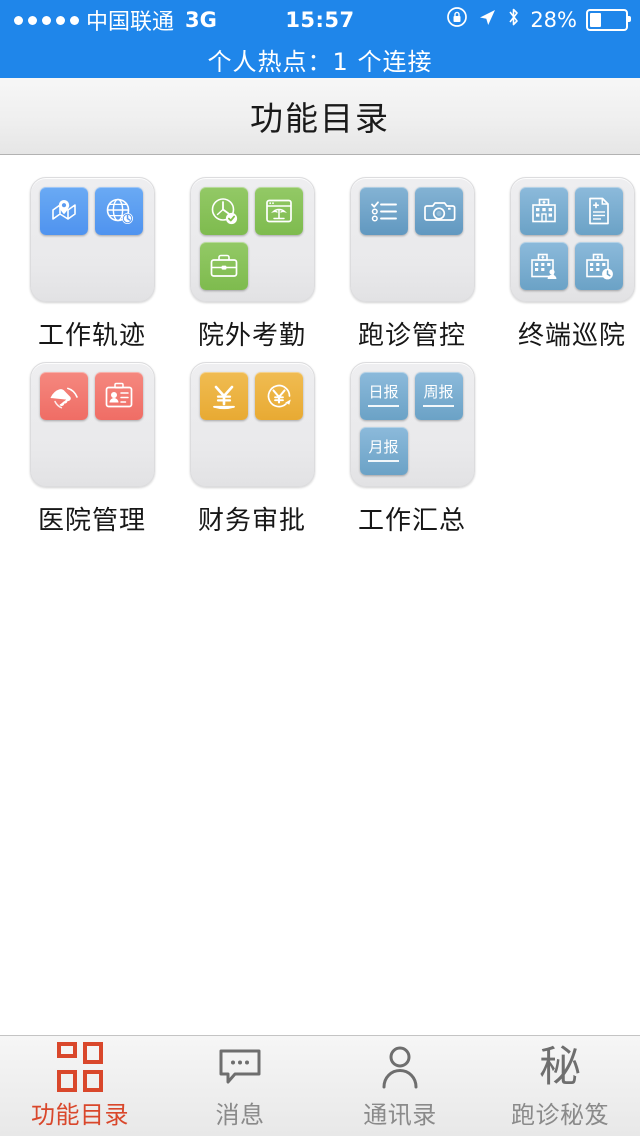 The width and height of the screenshot is (640, 1136). What do you see at coordinates (400, 1067) in the screenshot?
I see `person-icon` at bounding box center [400, 1067].